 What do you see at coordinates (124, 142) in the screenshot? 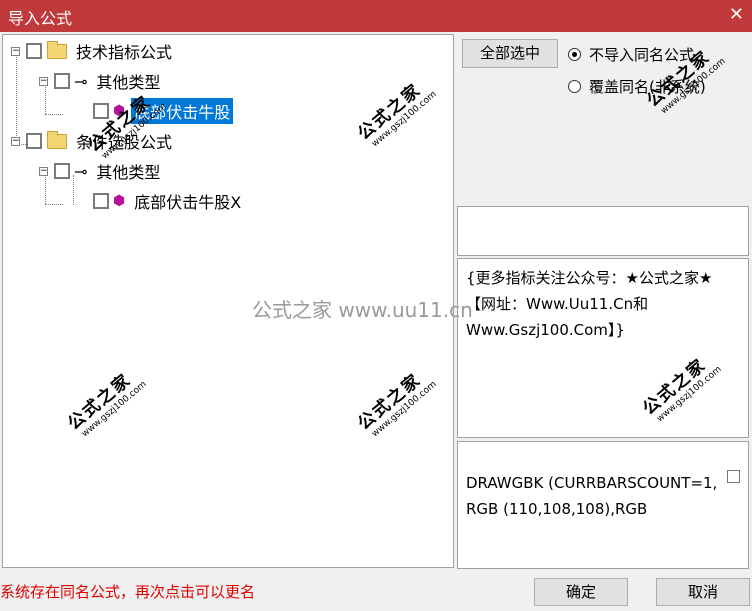
I see `tree-node-label: 条件选股公式` at bounding box center [124, 142].